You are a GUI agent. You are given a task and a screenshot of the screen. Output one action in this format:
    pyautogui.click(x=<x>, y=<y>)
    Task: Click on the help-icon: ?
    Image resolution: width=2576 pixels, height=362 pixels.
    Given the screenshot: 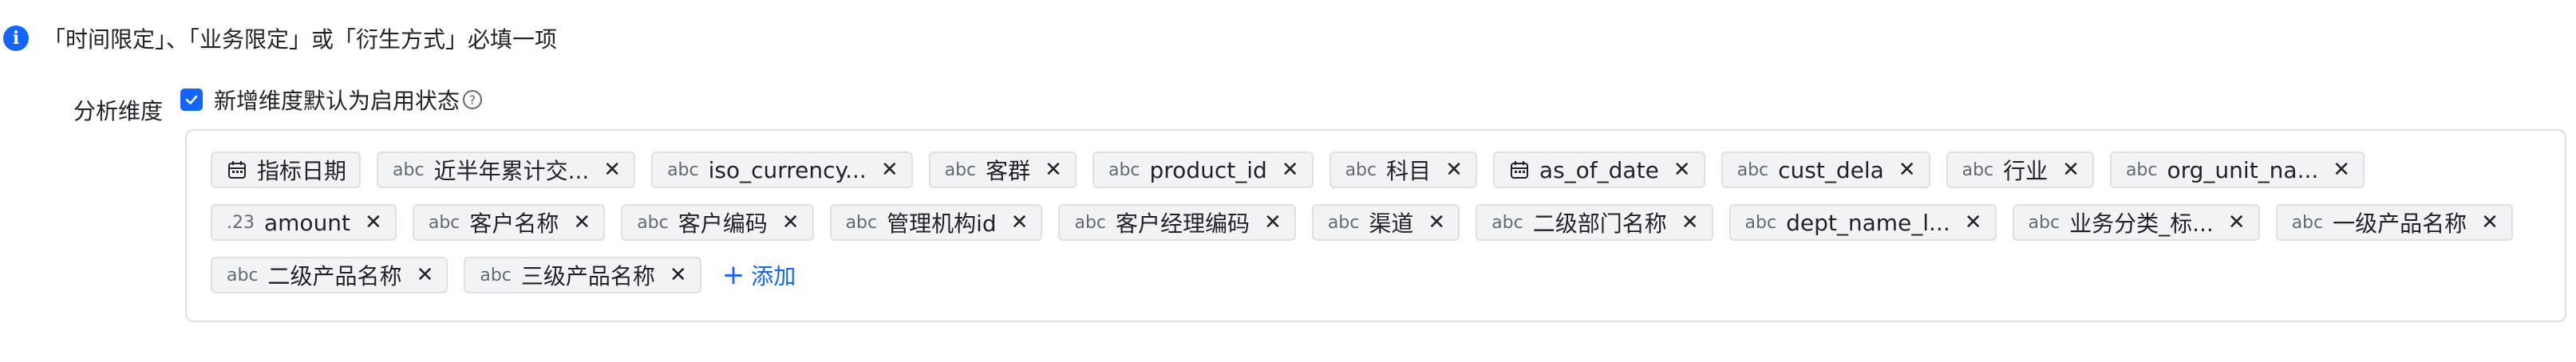 What is the action you would take?
    pyautogui.click(x=473, y=99)
    